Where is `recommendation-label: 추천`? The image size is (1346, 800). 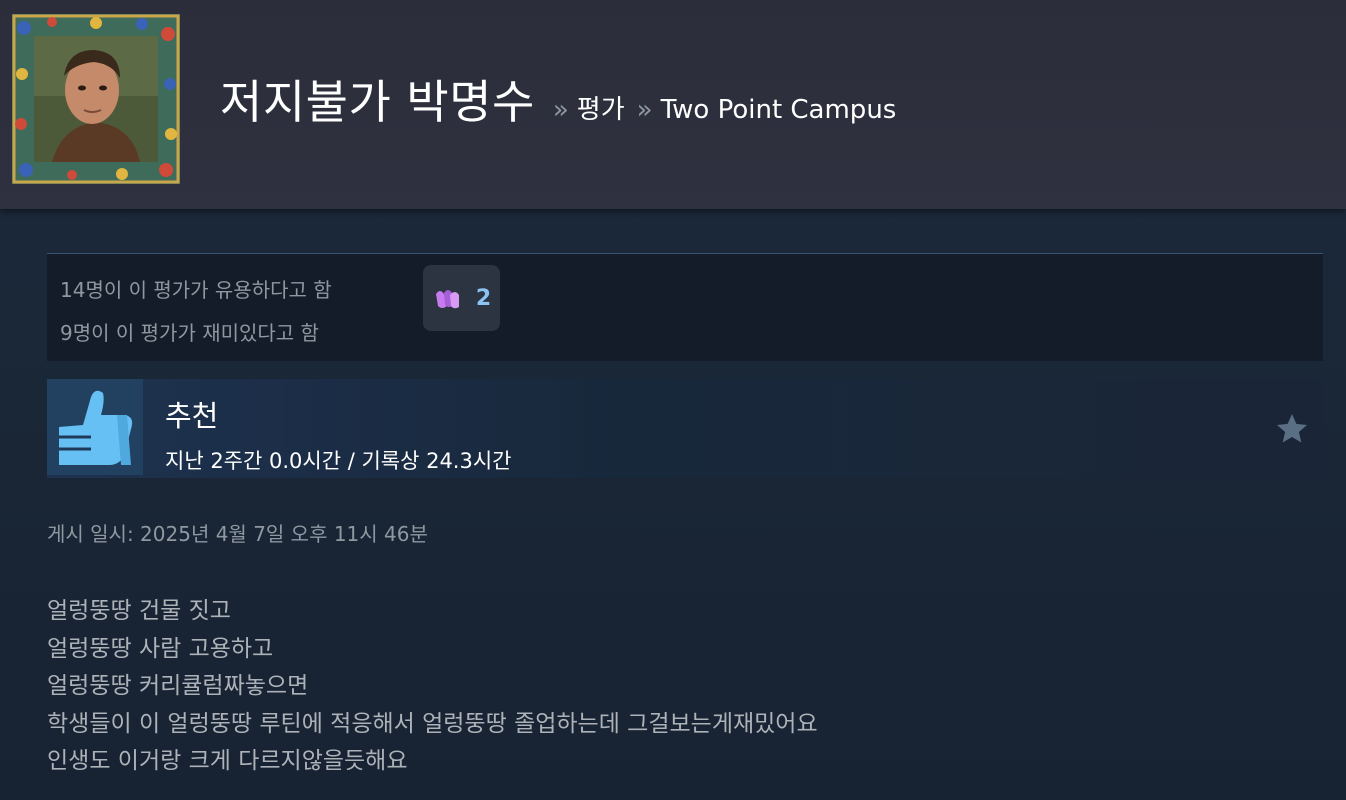
recommendation-label: 추천 is located at coordinates (192, 416).